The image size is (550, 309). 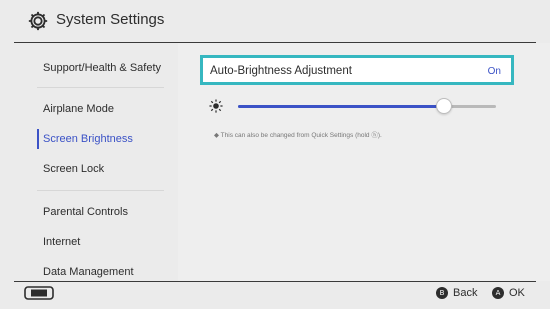 I want to click on header: System Settings, so click(x=275, y=21).